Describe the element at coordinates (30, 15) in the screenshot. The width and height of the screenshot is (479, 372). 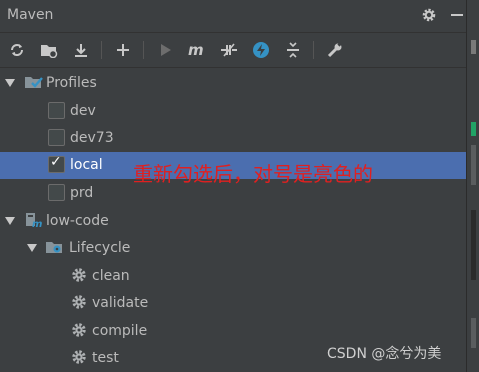
I see `panel-title: Maven` at that location.